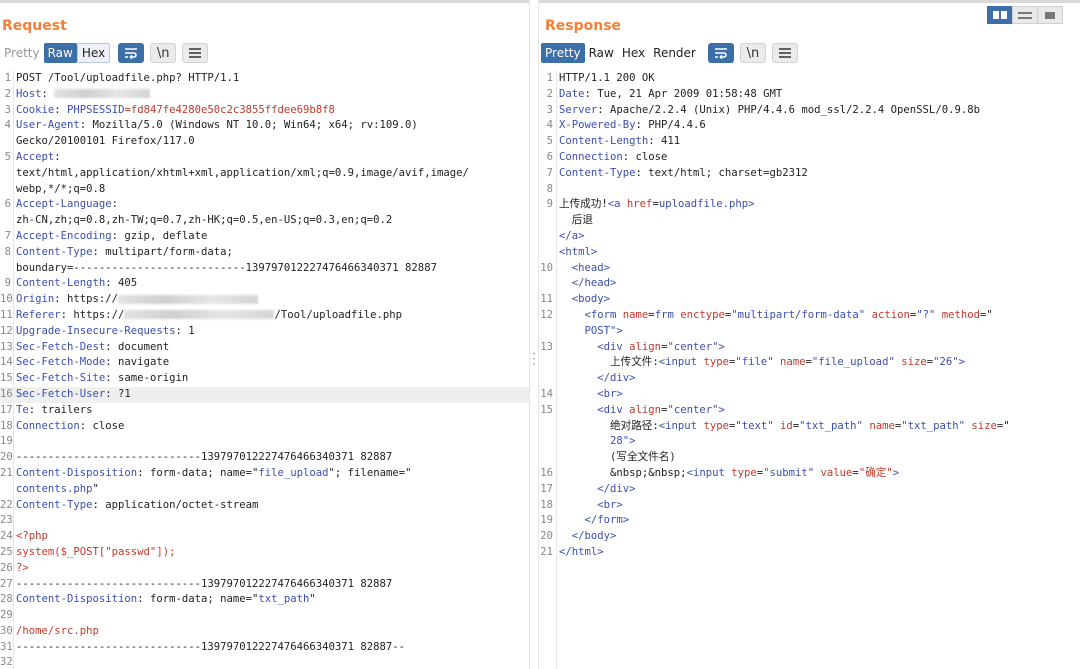 This screenshot has height=669, width=1080. I want to click on code-token: : ?1, so click(118, 393).